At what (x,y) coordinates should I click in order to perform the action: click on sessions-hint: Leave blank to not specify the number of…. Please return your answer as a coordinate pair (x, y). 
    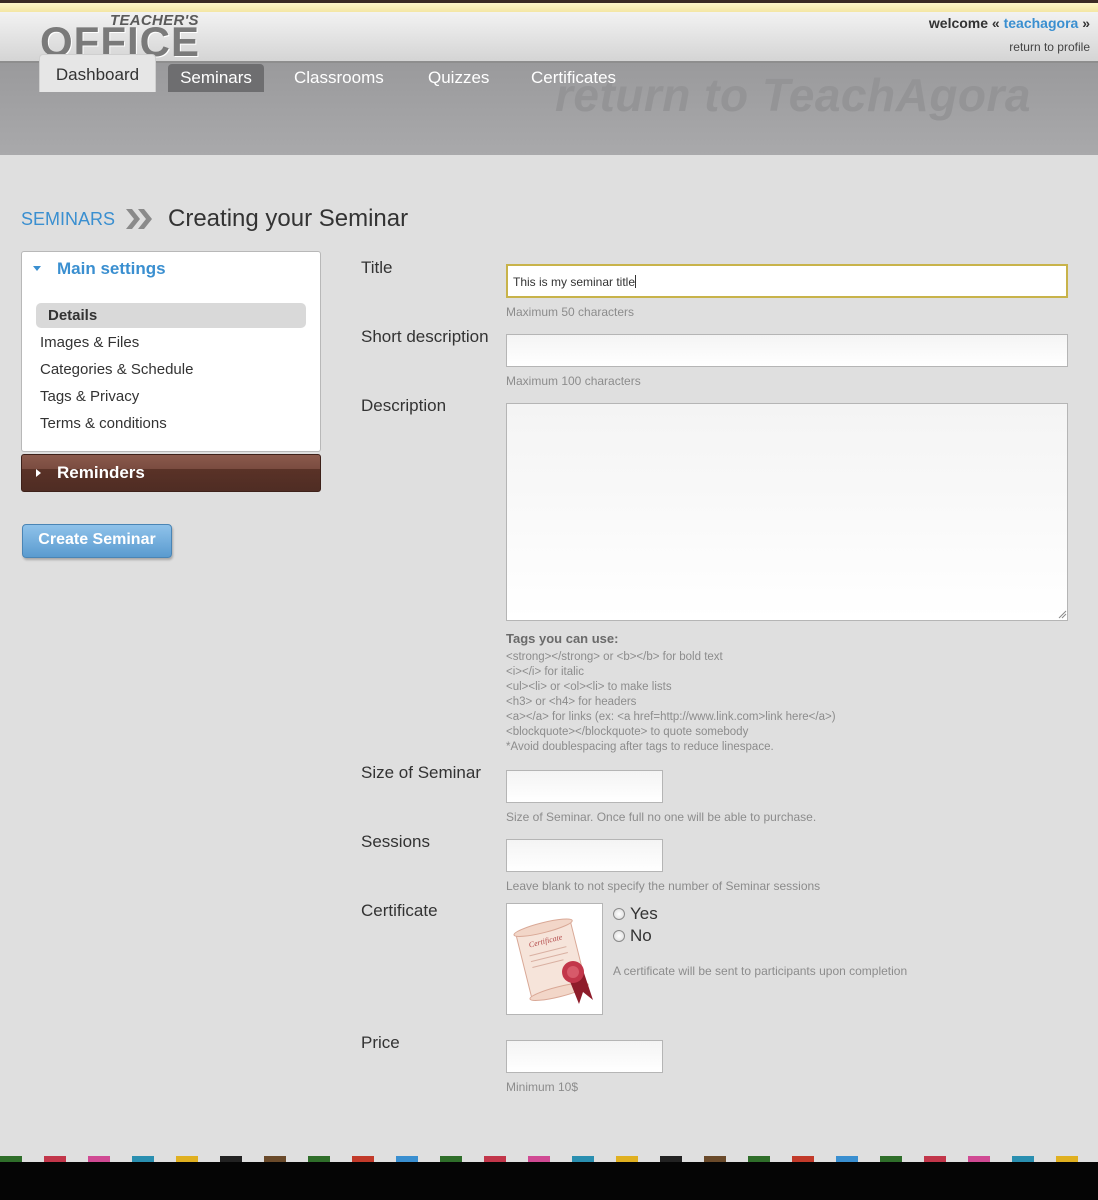
    Looking at the image, I should click on (663, 886).